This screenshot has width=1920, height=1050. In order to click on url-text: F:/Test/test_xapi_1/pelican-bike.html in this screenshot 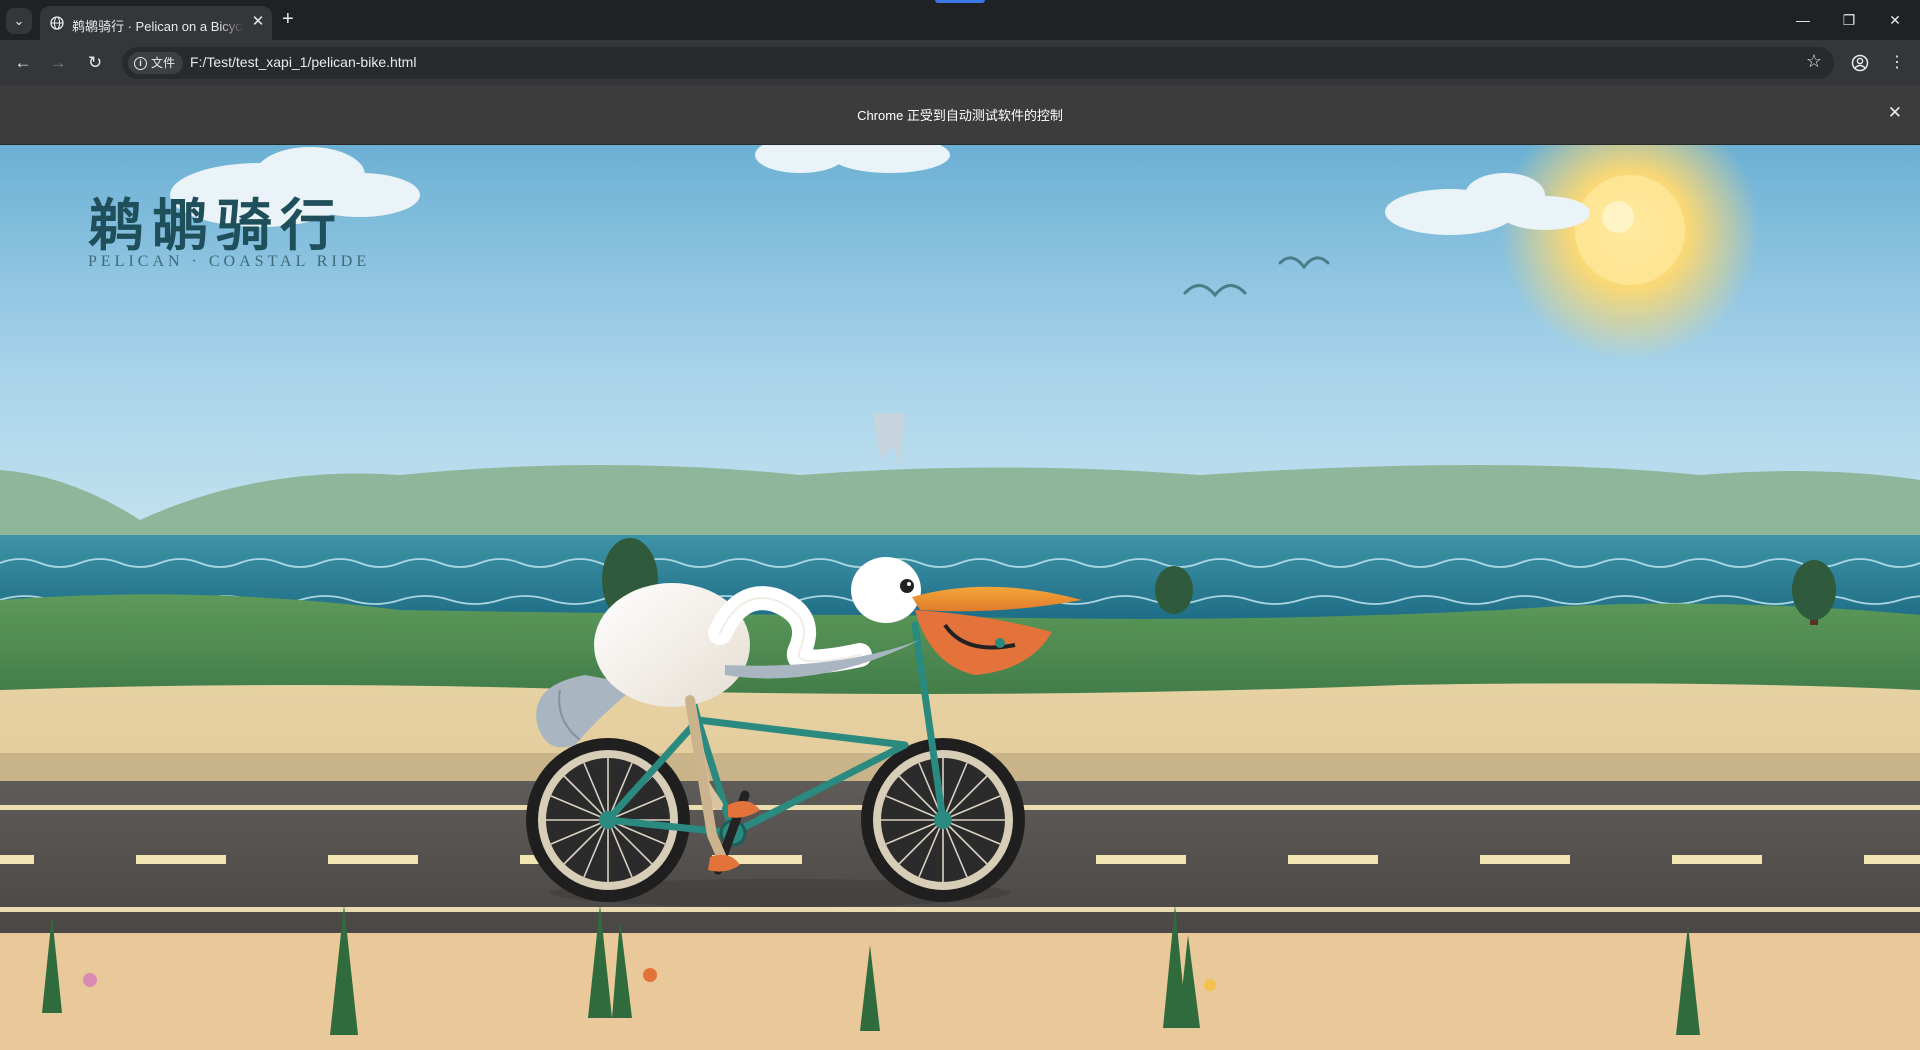, I will do `click(303, 62)`.